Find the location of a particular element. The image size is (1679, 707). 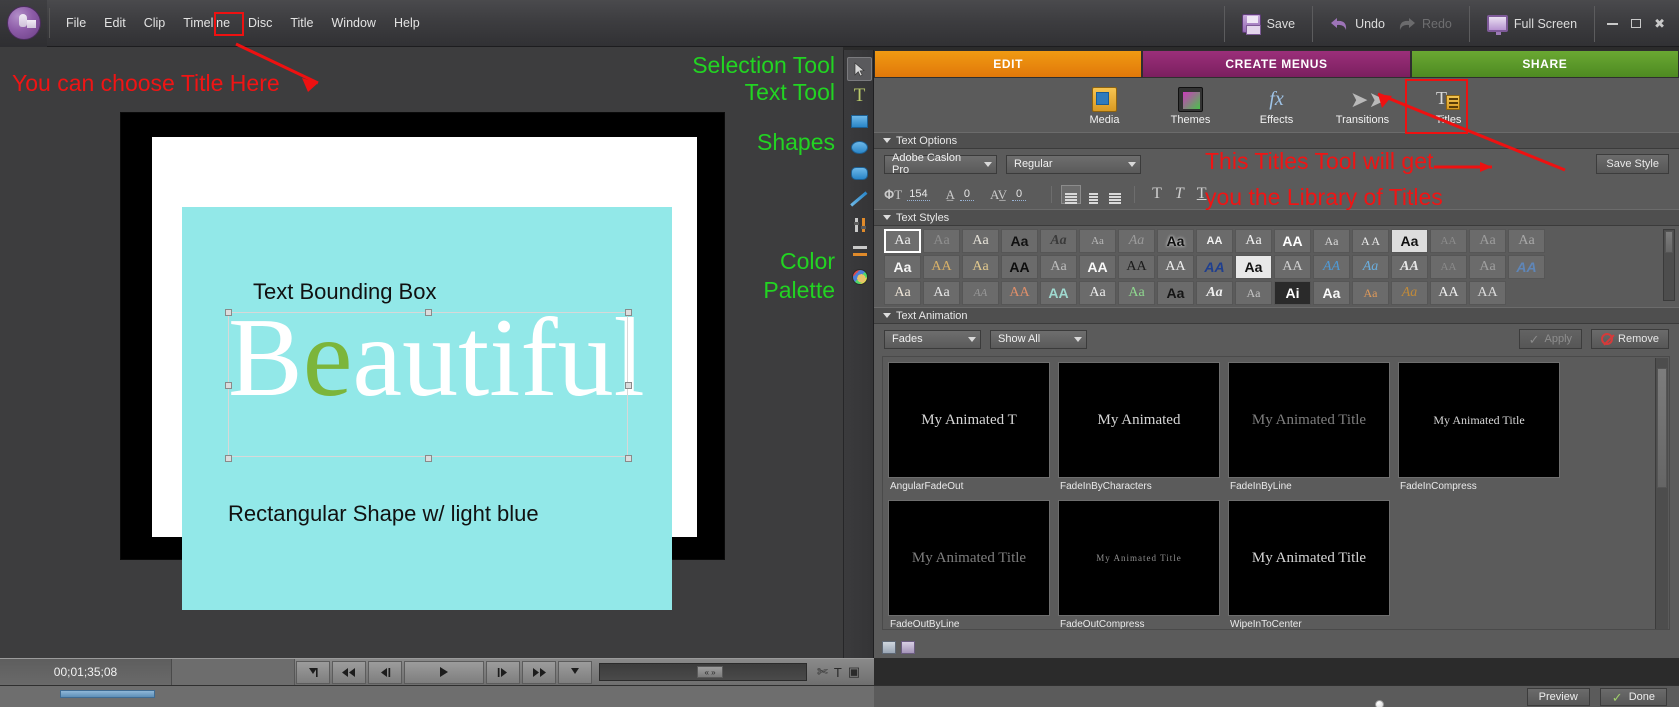

camera-icon: ▣ is located at coordinates (854, 672).